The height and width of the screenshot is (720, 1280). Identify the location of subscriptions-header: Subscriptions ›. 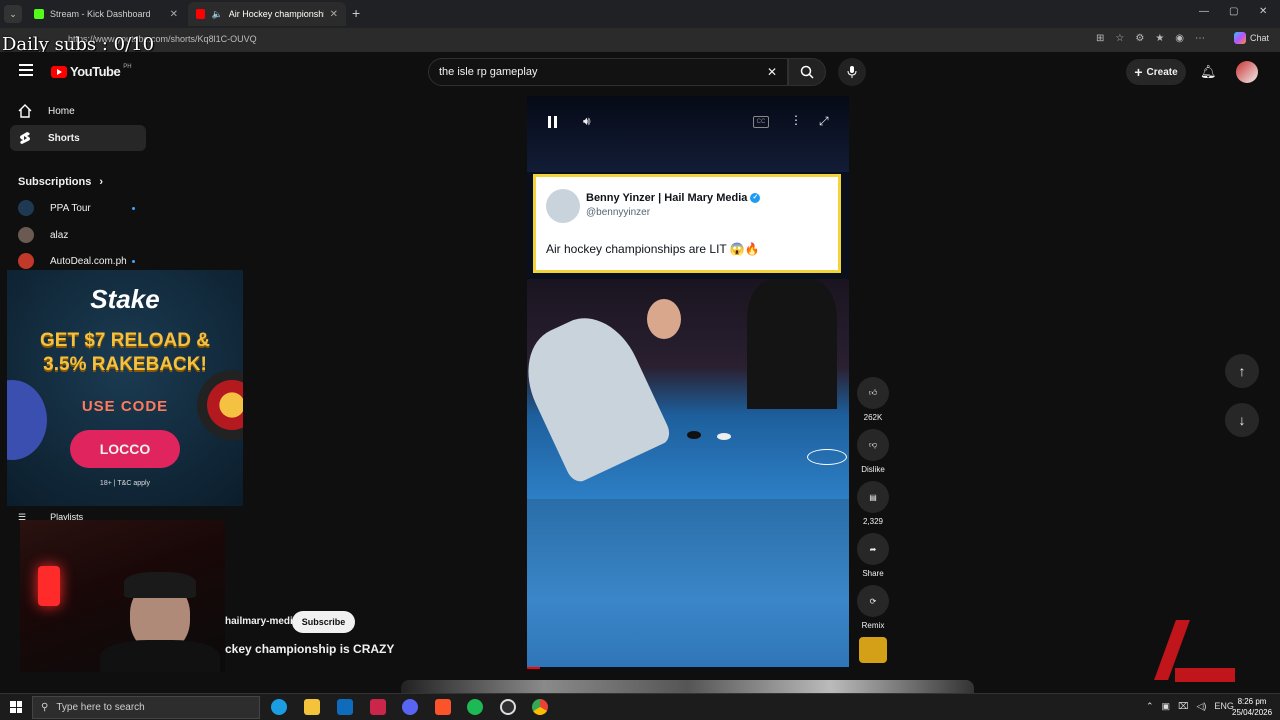
(60, 182).